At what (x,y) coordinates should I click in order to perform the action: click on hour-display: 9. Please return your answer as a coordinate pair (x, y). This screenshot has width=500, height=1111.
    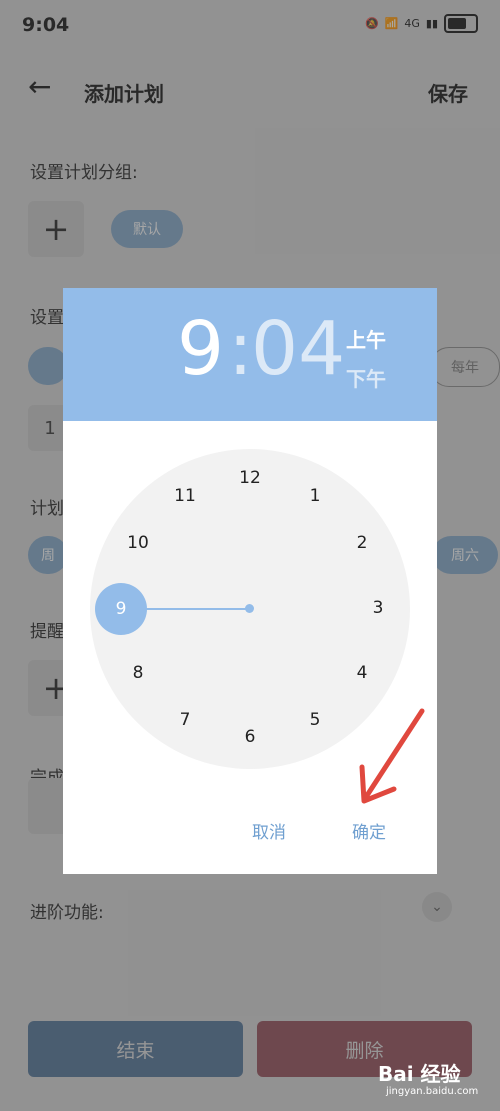
    Looking at the image, I should click on (200, 349).